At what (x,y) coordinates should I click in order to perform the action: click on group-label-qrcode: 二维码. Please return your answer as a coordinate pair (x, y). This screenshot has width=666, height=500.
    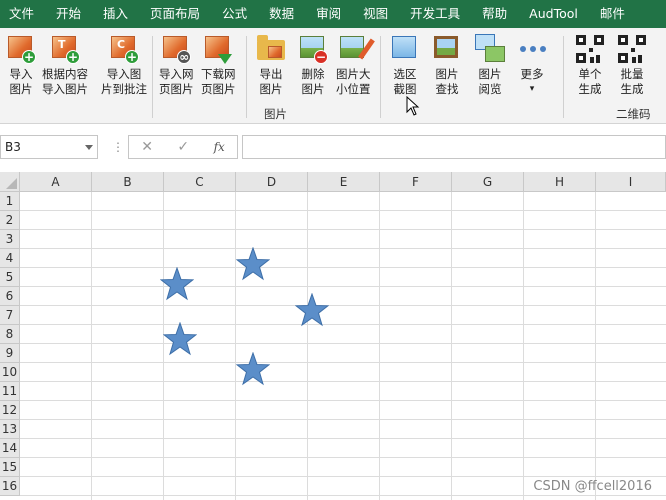
    Looking at the image, I should click on (633, 114).